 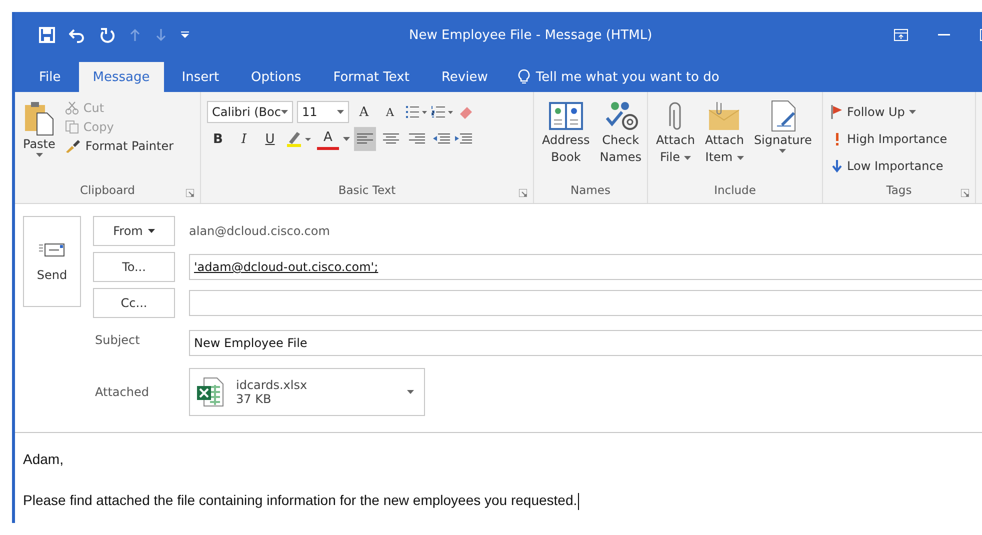 What do you see at coordinates (270, 139) in the screenshot?
I see `underline-button: U` at bounding box center [270, 139].